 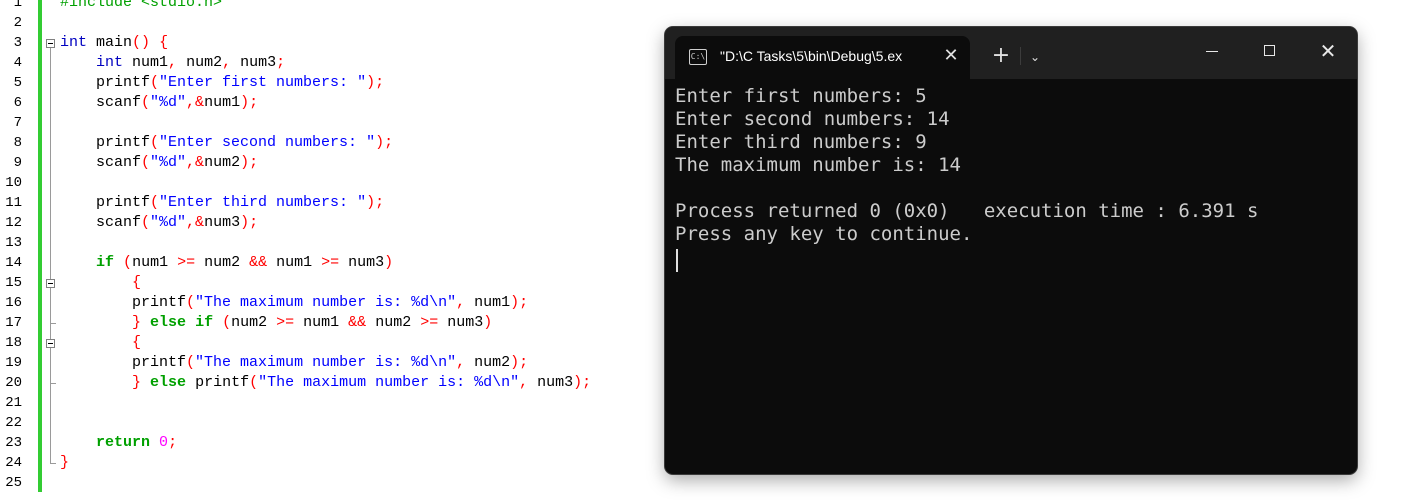 What do you see at coordinates (159, 163) in the screenshot?
I see `code-line: scanf("%d",&num2);` at bounding box center [159, 163].